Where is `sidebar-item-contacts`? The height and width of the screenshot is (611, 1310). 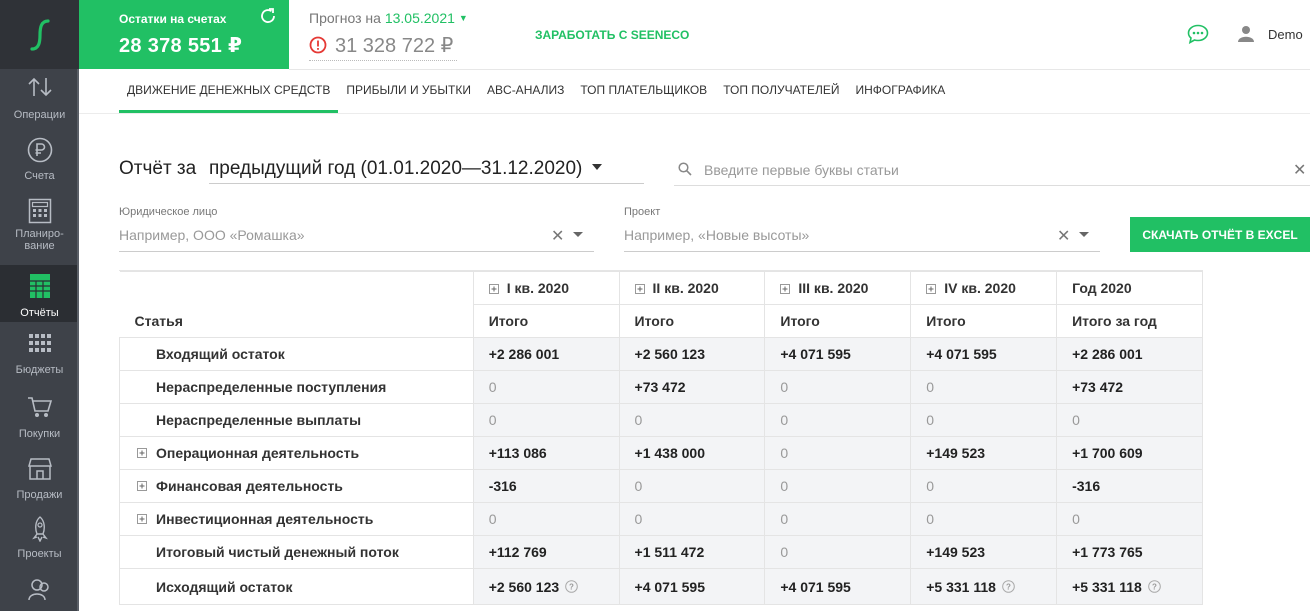 sidebar-item-contacts is located at coordinates (39, 594).